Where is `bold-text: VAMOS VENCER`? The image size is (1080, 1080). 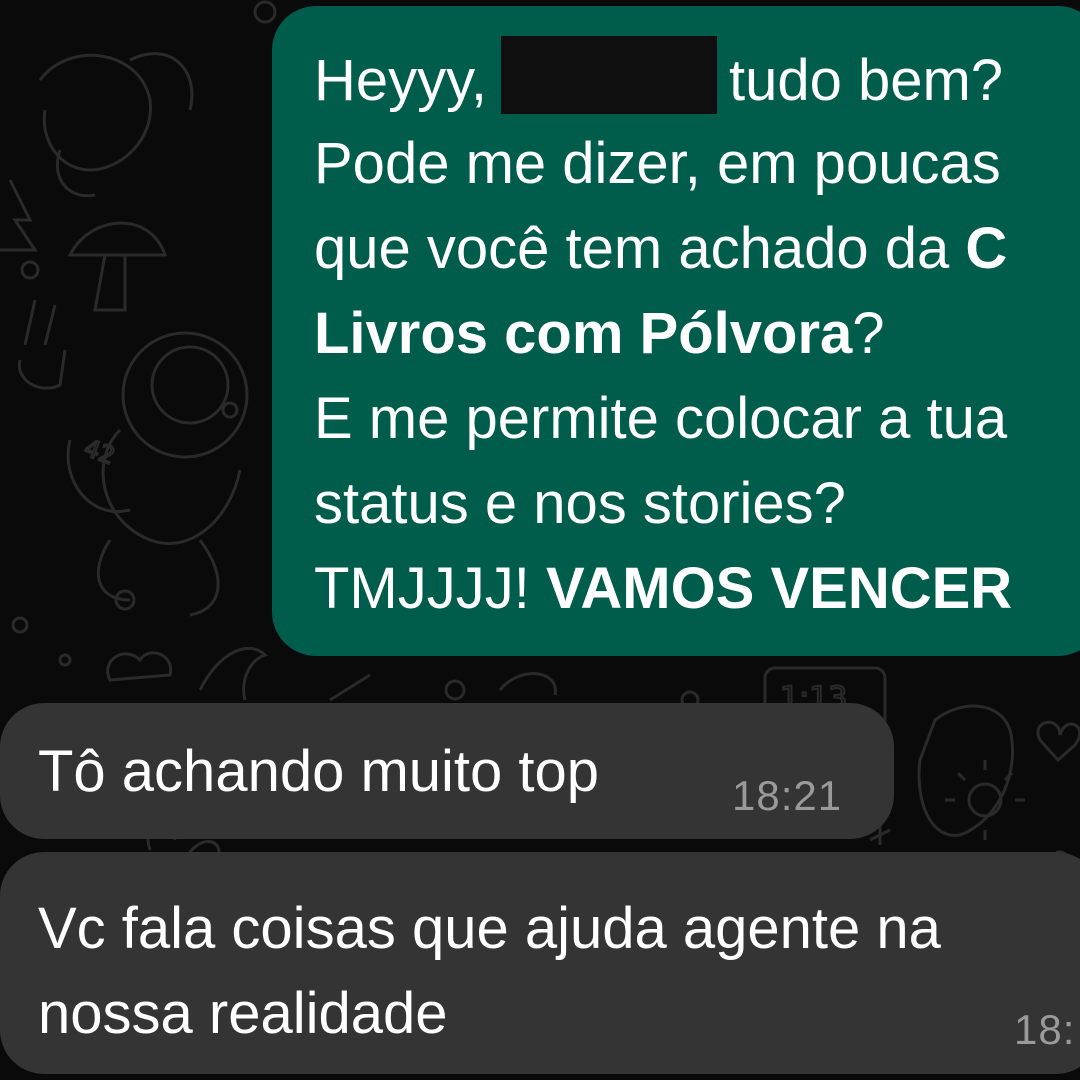
bold-text: VAMOS VENCER is located at coordinates (779, 588).